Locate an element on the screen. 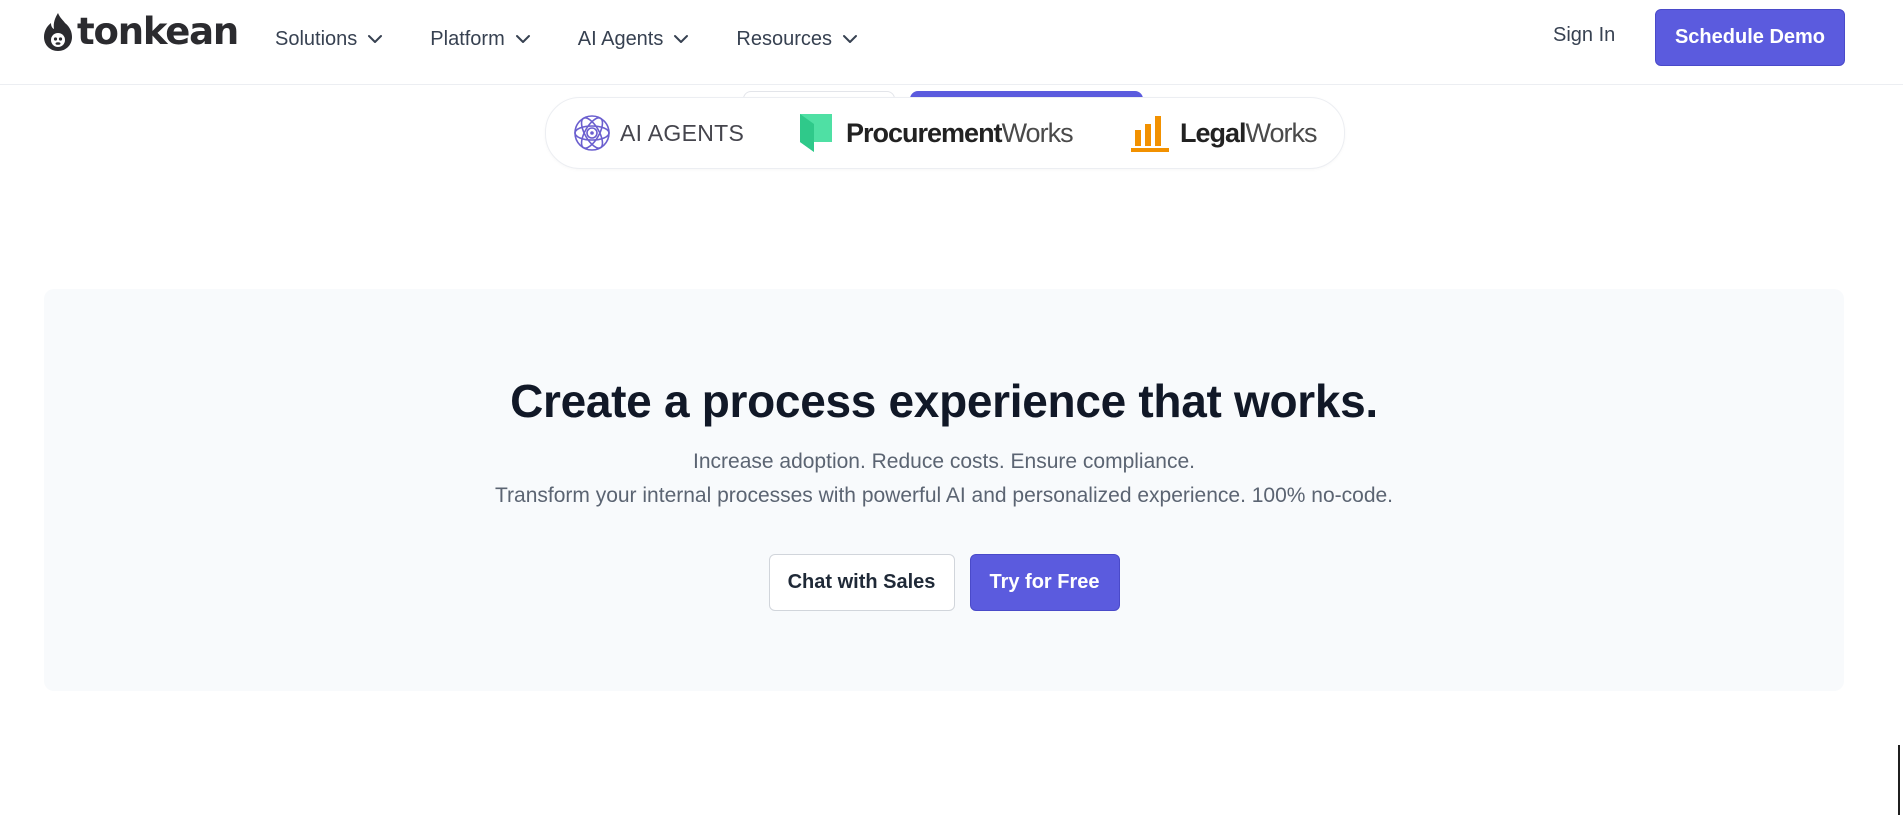 This screenshot has height=820, width=1903. tonkean-logo: tonkean is located at coordinates (141, 32).